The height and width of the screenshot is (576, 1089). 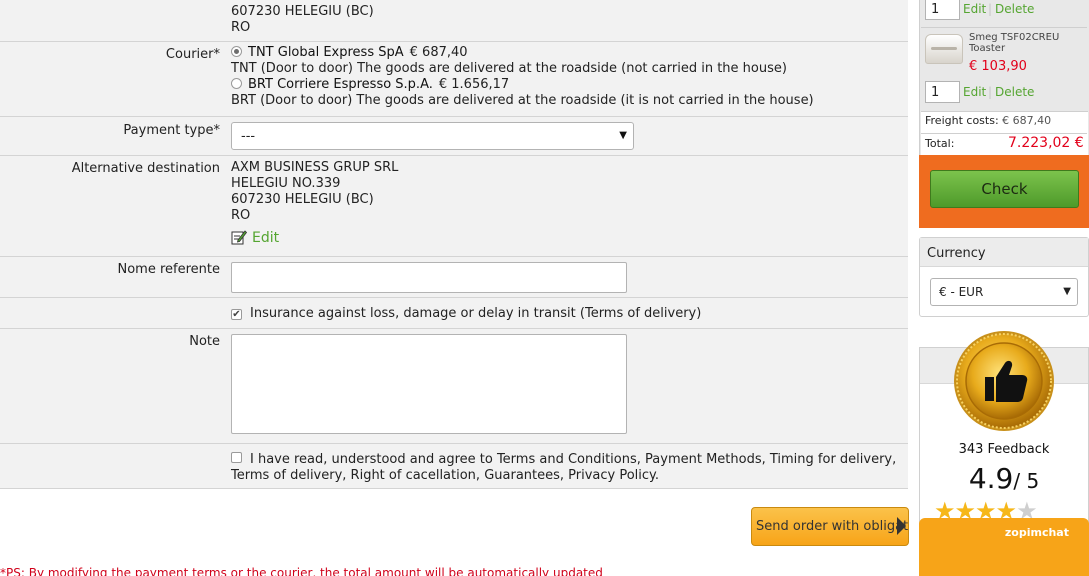 What do you see at coordinates (438, 52) in the screenshot?
I see `courier-price: € 687,40` at bounding box center [438, 52].